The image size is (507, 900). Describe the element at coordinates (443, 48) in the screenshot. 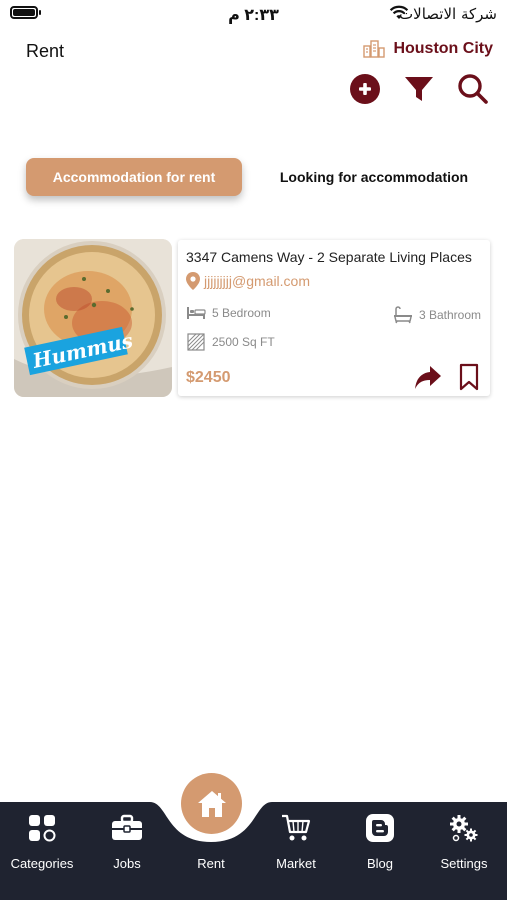

I see `city-name: Houston City` at that location.